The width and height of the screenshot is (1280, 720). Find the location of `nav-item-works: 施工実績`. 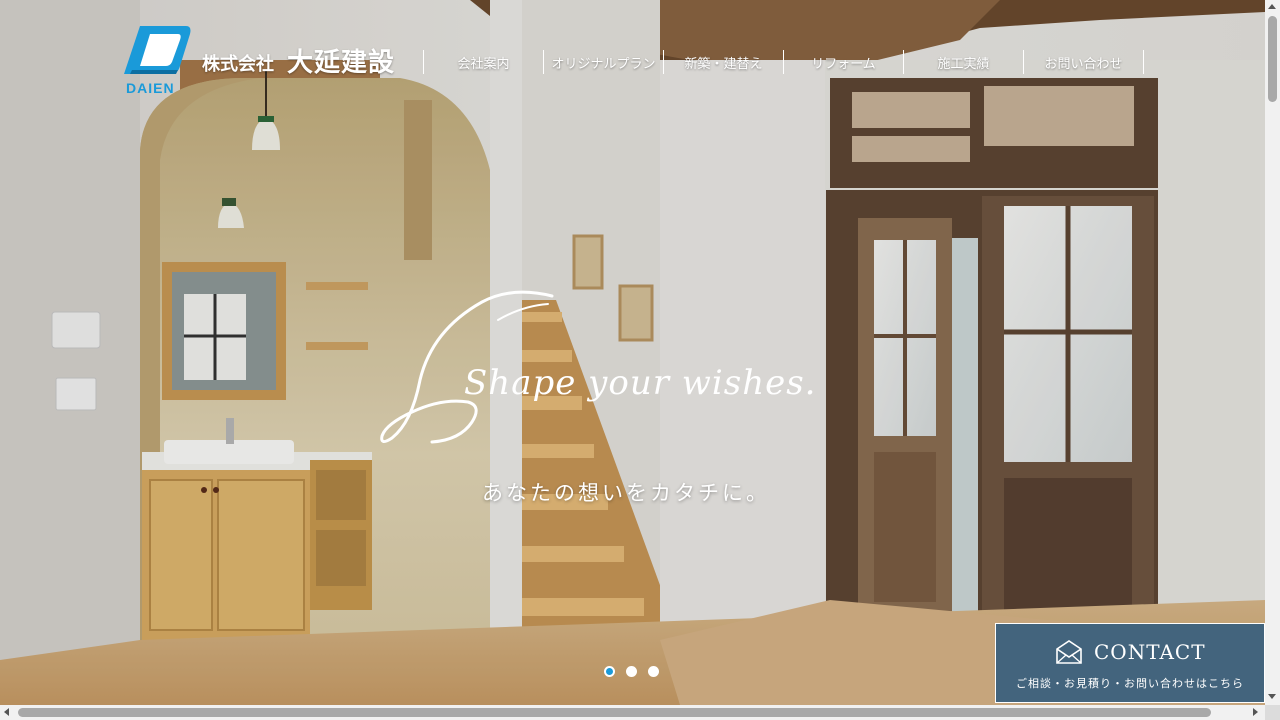

nav-item-works: 施工実績 is located at coordinates (964, 62).